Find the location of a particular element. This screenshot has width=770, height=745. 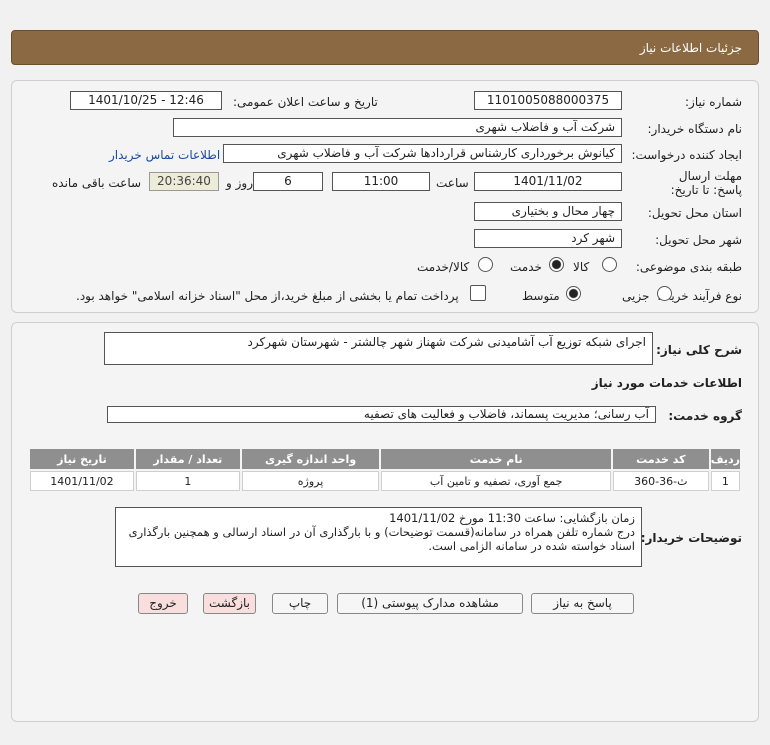

city-label: شهر محل تحویل: is located at coordinates (698, 240).